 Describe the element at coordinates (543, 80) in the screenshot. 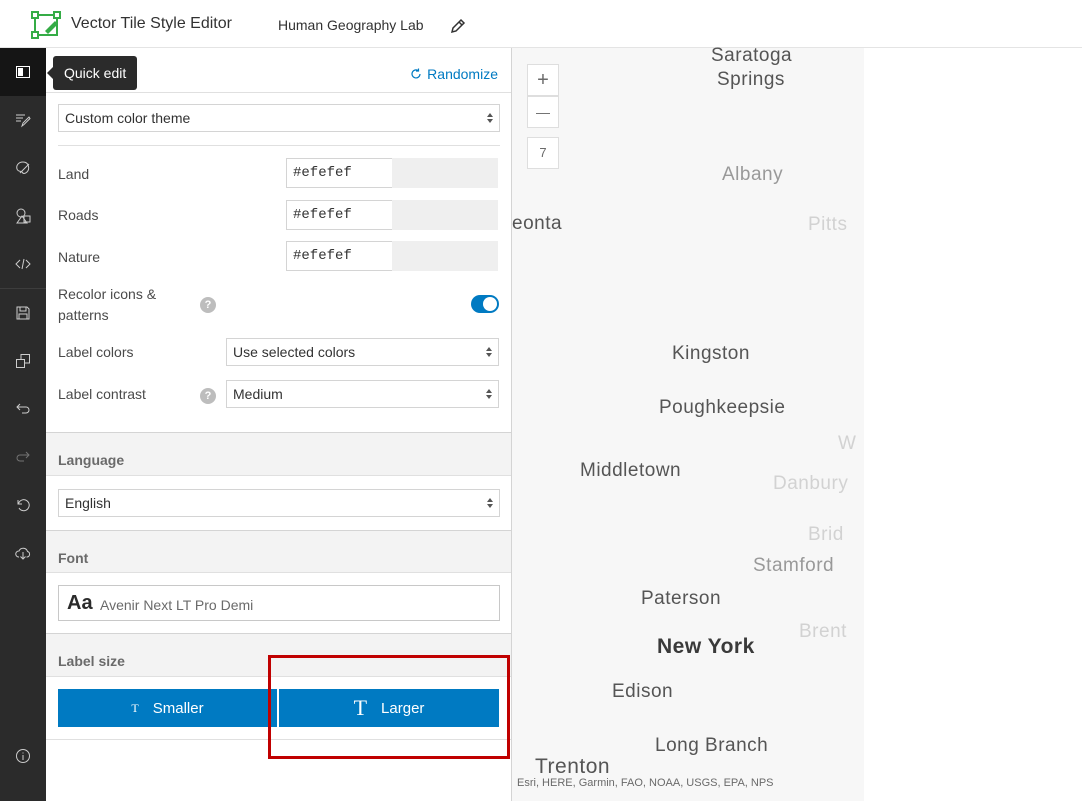

I see `zoom-in-button: +` at that location.